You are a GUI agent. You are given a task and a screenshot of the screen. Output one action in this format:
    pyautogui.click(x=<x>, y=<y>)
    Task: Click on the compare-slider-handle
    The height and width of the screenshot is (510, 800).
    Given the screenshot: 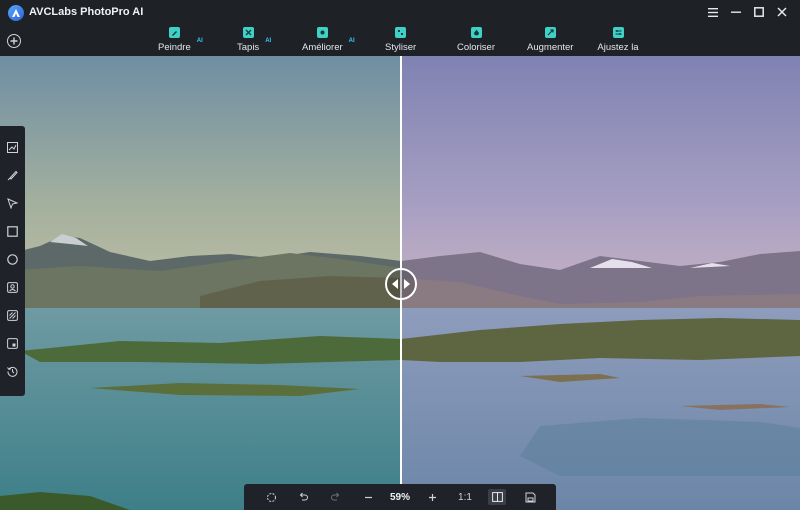 What is the action you would take?
    pyautogui.click(x=401, y=284)
    